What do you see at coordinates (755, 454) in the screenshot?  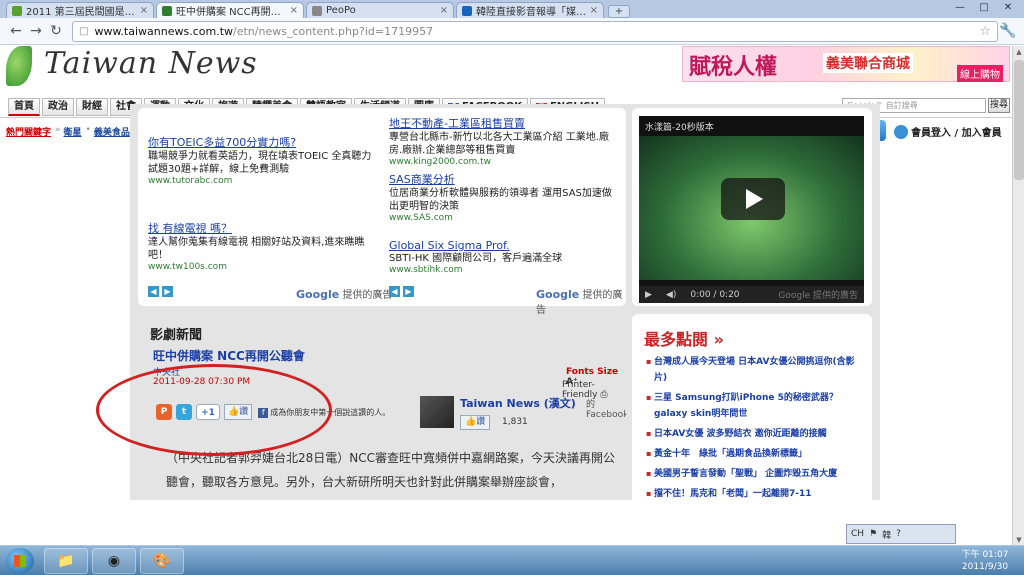 I see `popular-item: 黃金十年 綠批「過期食品換新標籤」` at bounding box center [755, 454].